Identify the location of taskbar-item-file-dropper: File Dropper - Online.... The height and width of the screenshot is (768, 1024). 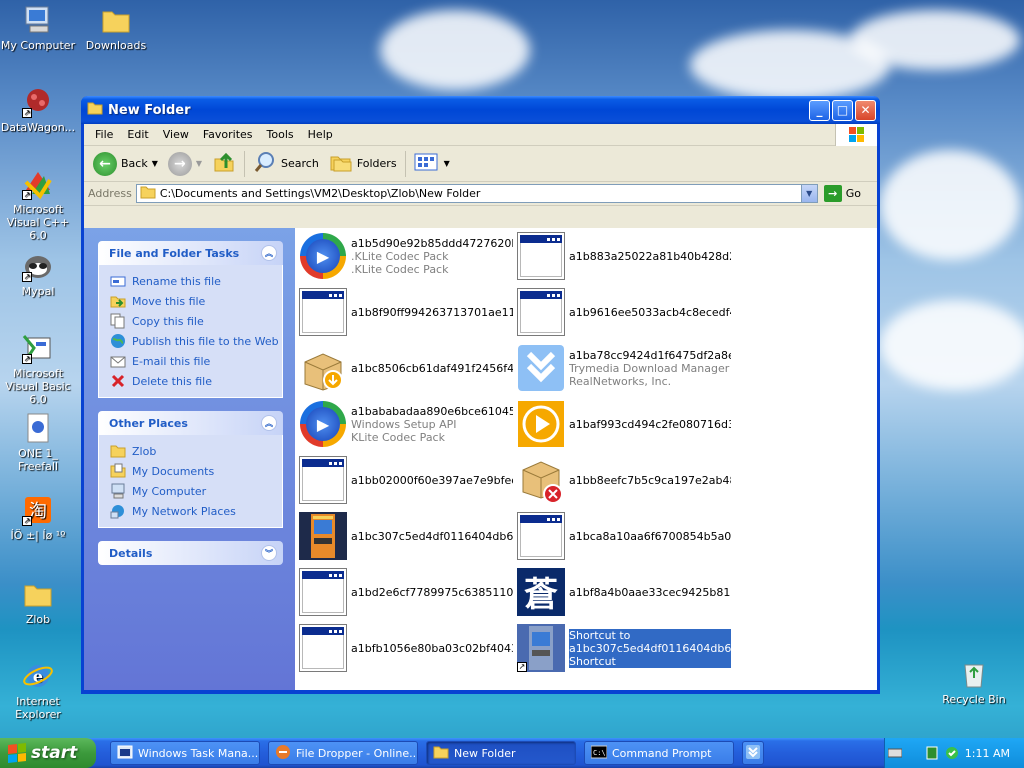
(343, 753).